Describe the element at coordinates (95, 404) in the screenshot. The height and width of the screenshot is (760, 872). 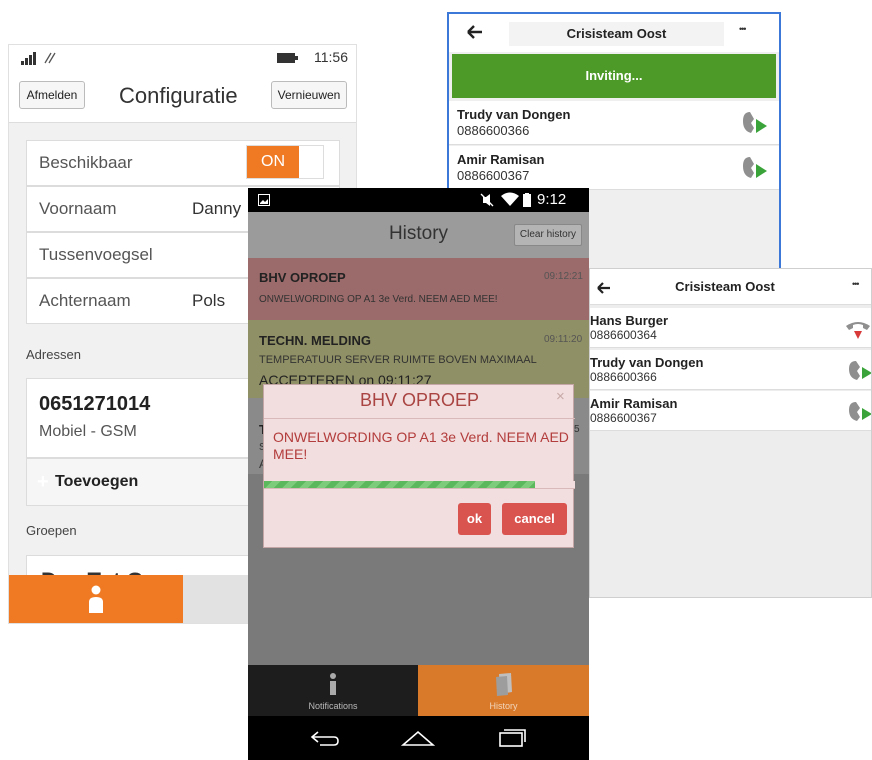
I see `address-number: 0651271014` at that location.